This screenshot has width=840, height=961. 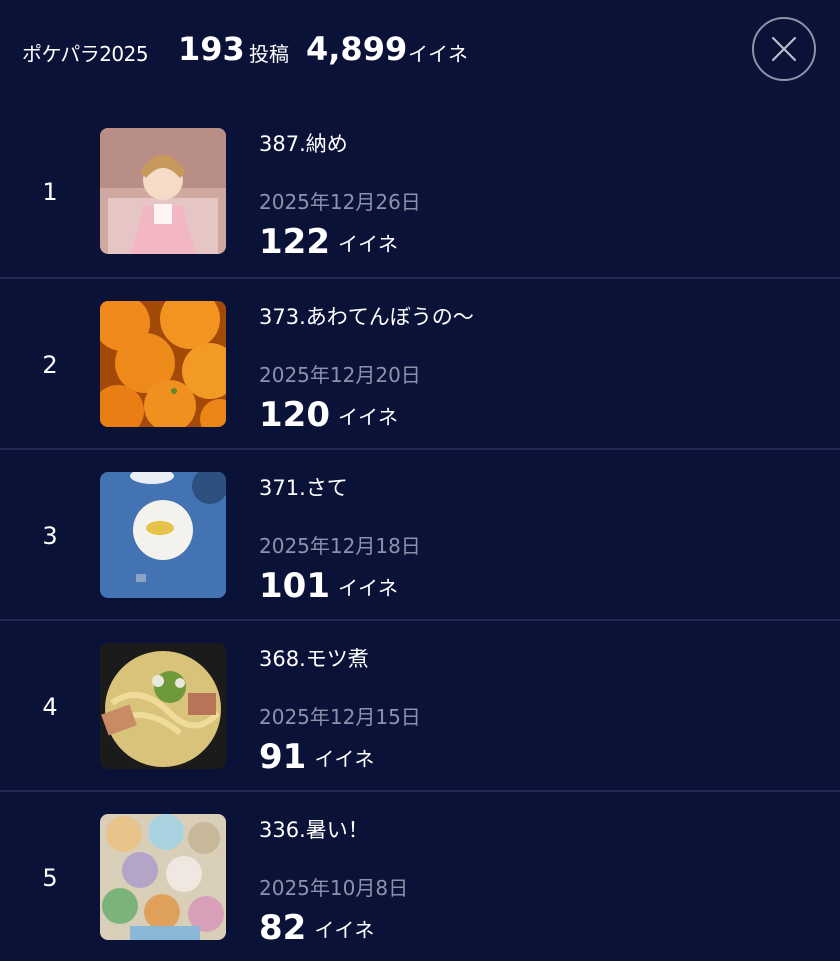 I want to click on likes-count: 82, so click(x=283, y=928).